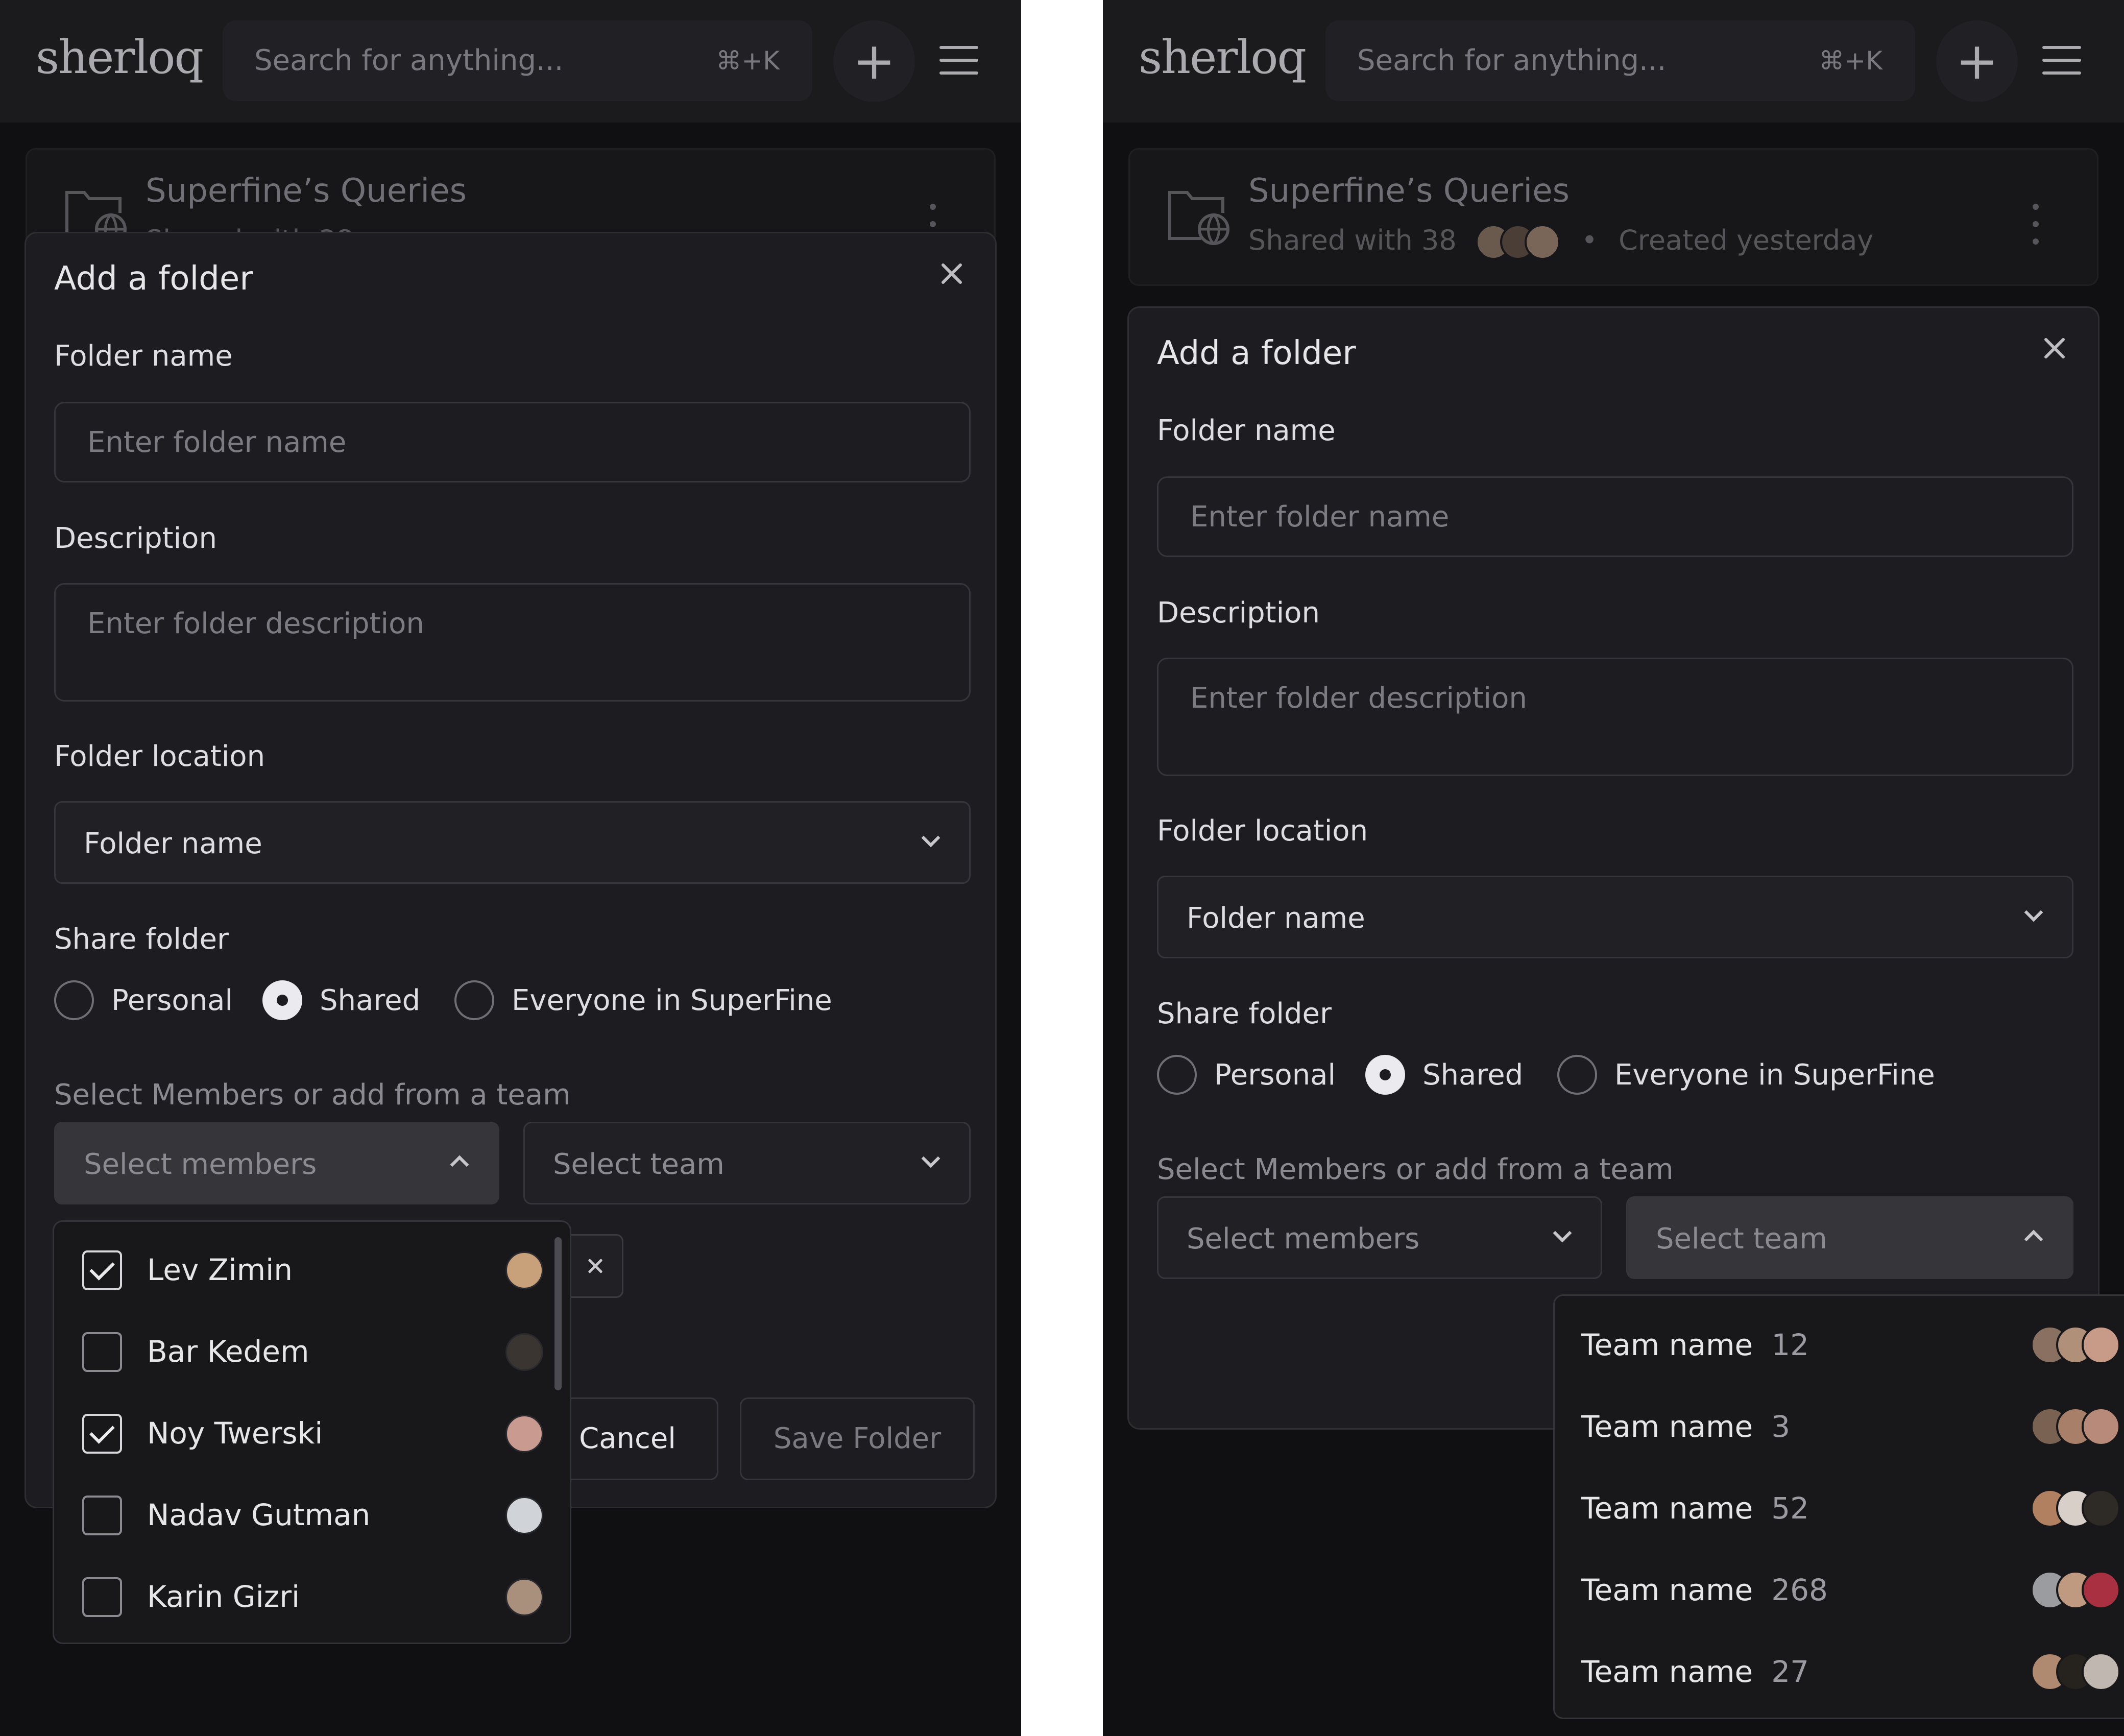 Image resolution: width=2124 pixels, height=1736 pixels. Describe the element at coordinates (312, 1350) in the screenshot. I see `member-option: Bar Kedem` at that location.